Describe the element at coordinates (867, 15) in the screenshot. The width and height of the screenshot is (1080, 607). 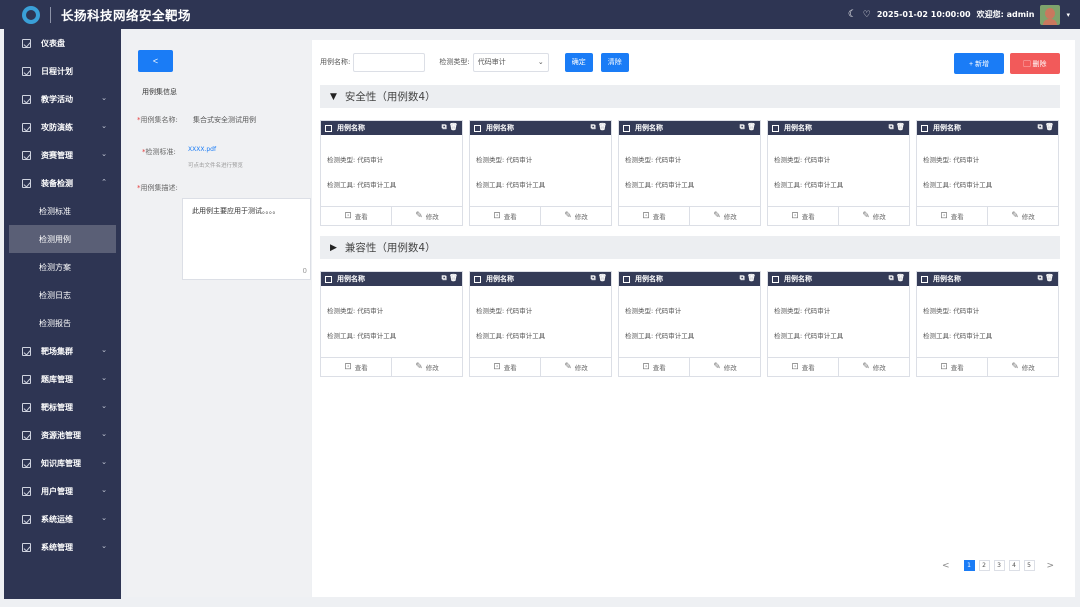
I see `bell-icon: ♡` at that location.